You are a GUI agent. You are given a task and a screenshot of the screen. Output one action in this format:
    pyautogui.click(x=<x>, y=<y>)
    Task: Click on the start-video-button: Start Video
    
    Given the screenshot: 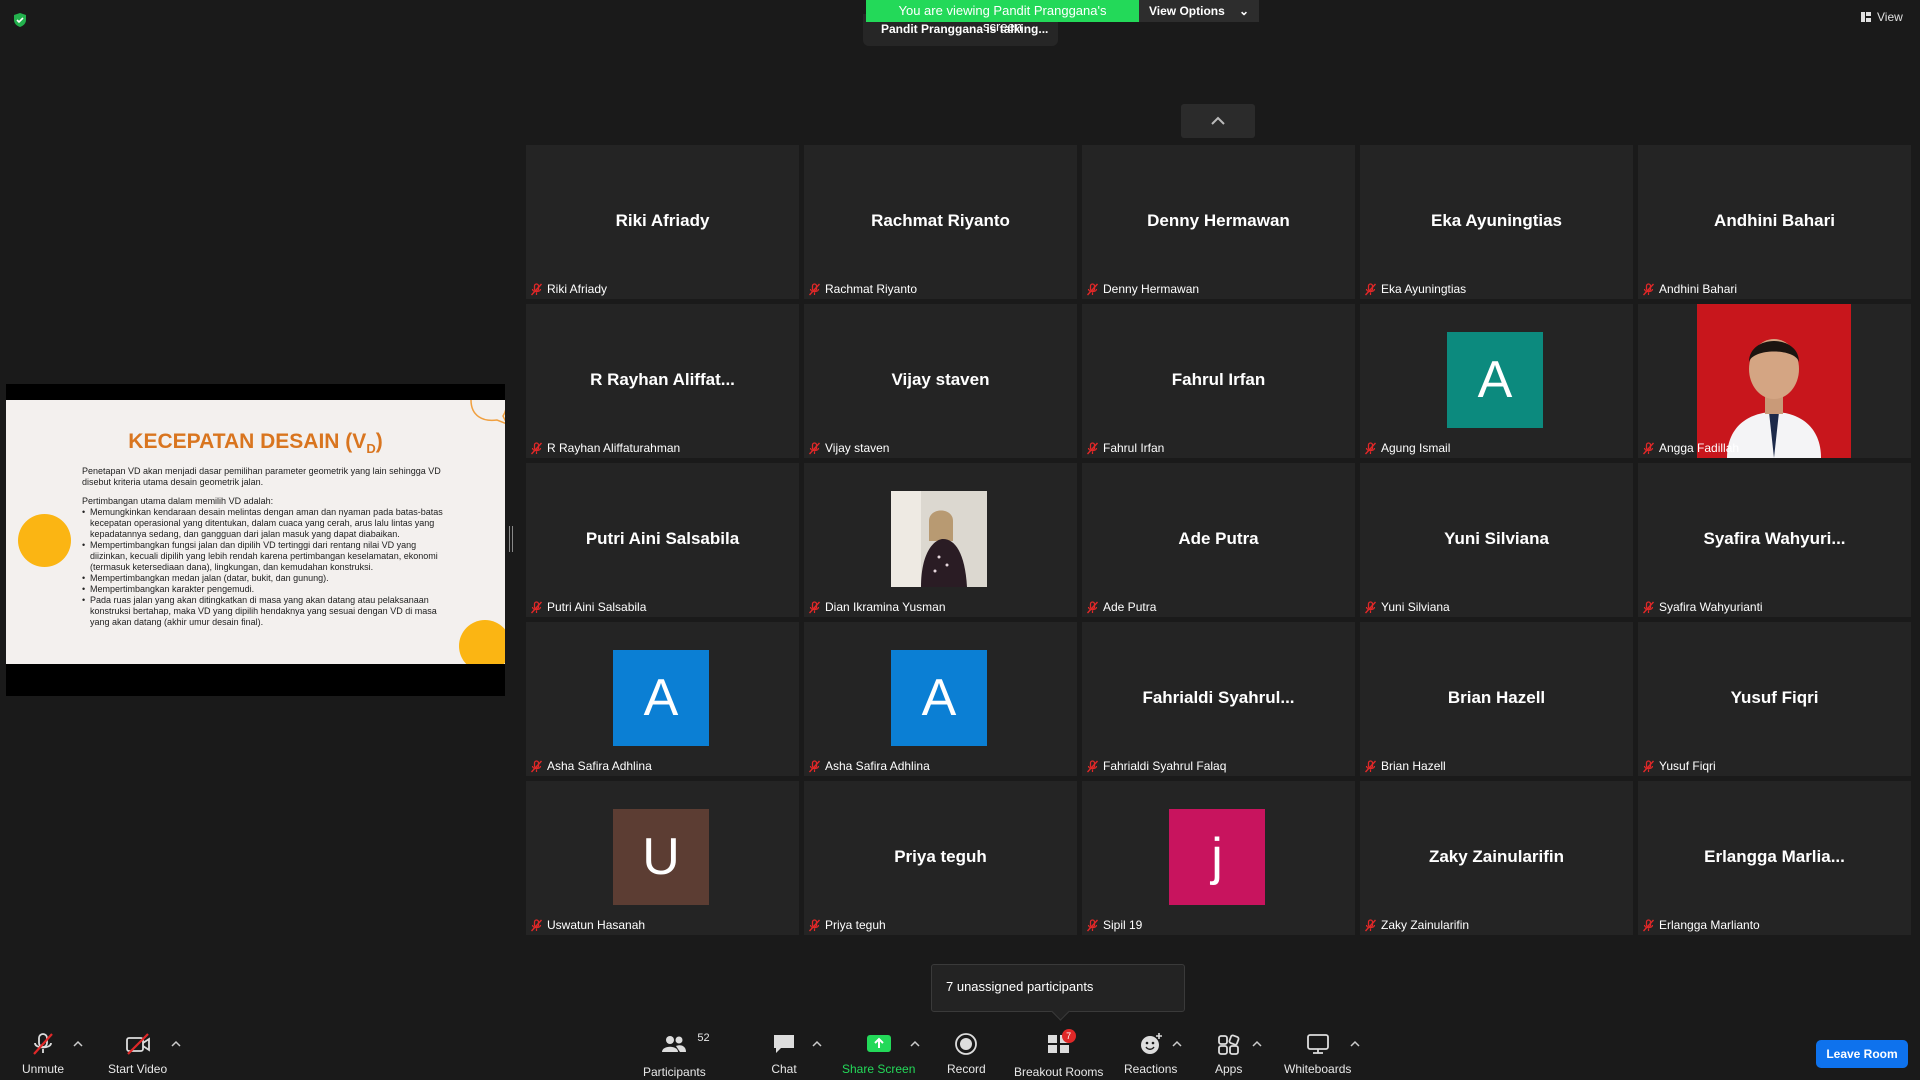 What is the action you would take?
    pyautogui.click(x=137, y=1054)
    